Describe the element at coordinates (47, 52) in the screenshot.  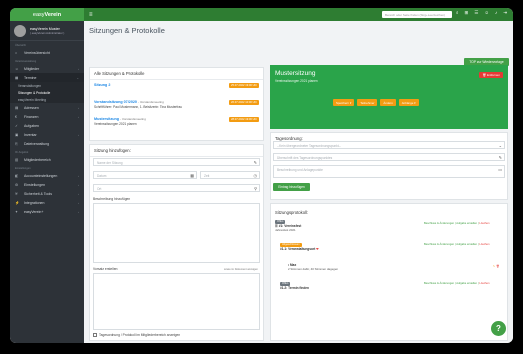
I see `sidebar-item-dashboard: ⌂ Vereinsübersicht` at that location.